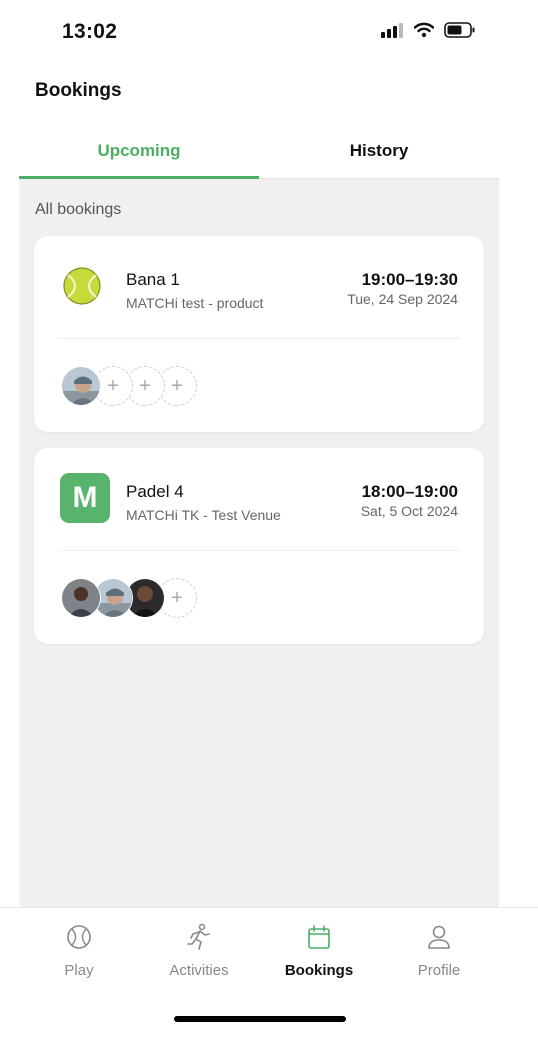 Image resolution: width=538 pixels, height=1037 pixels. I want to click on tab-history: History, so click(379, 154).